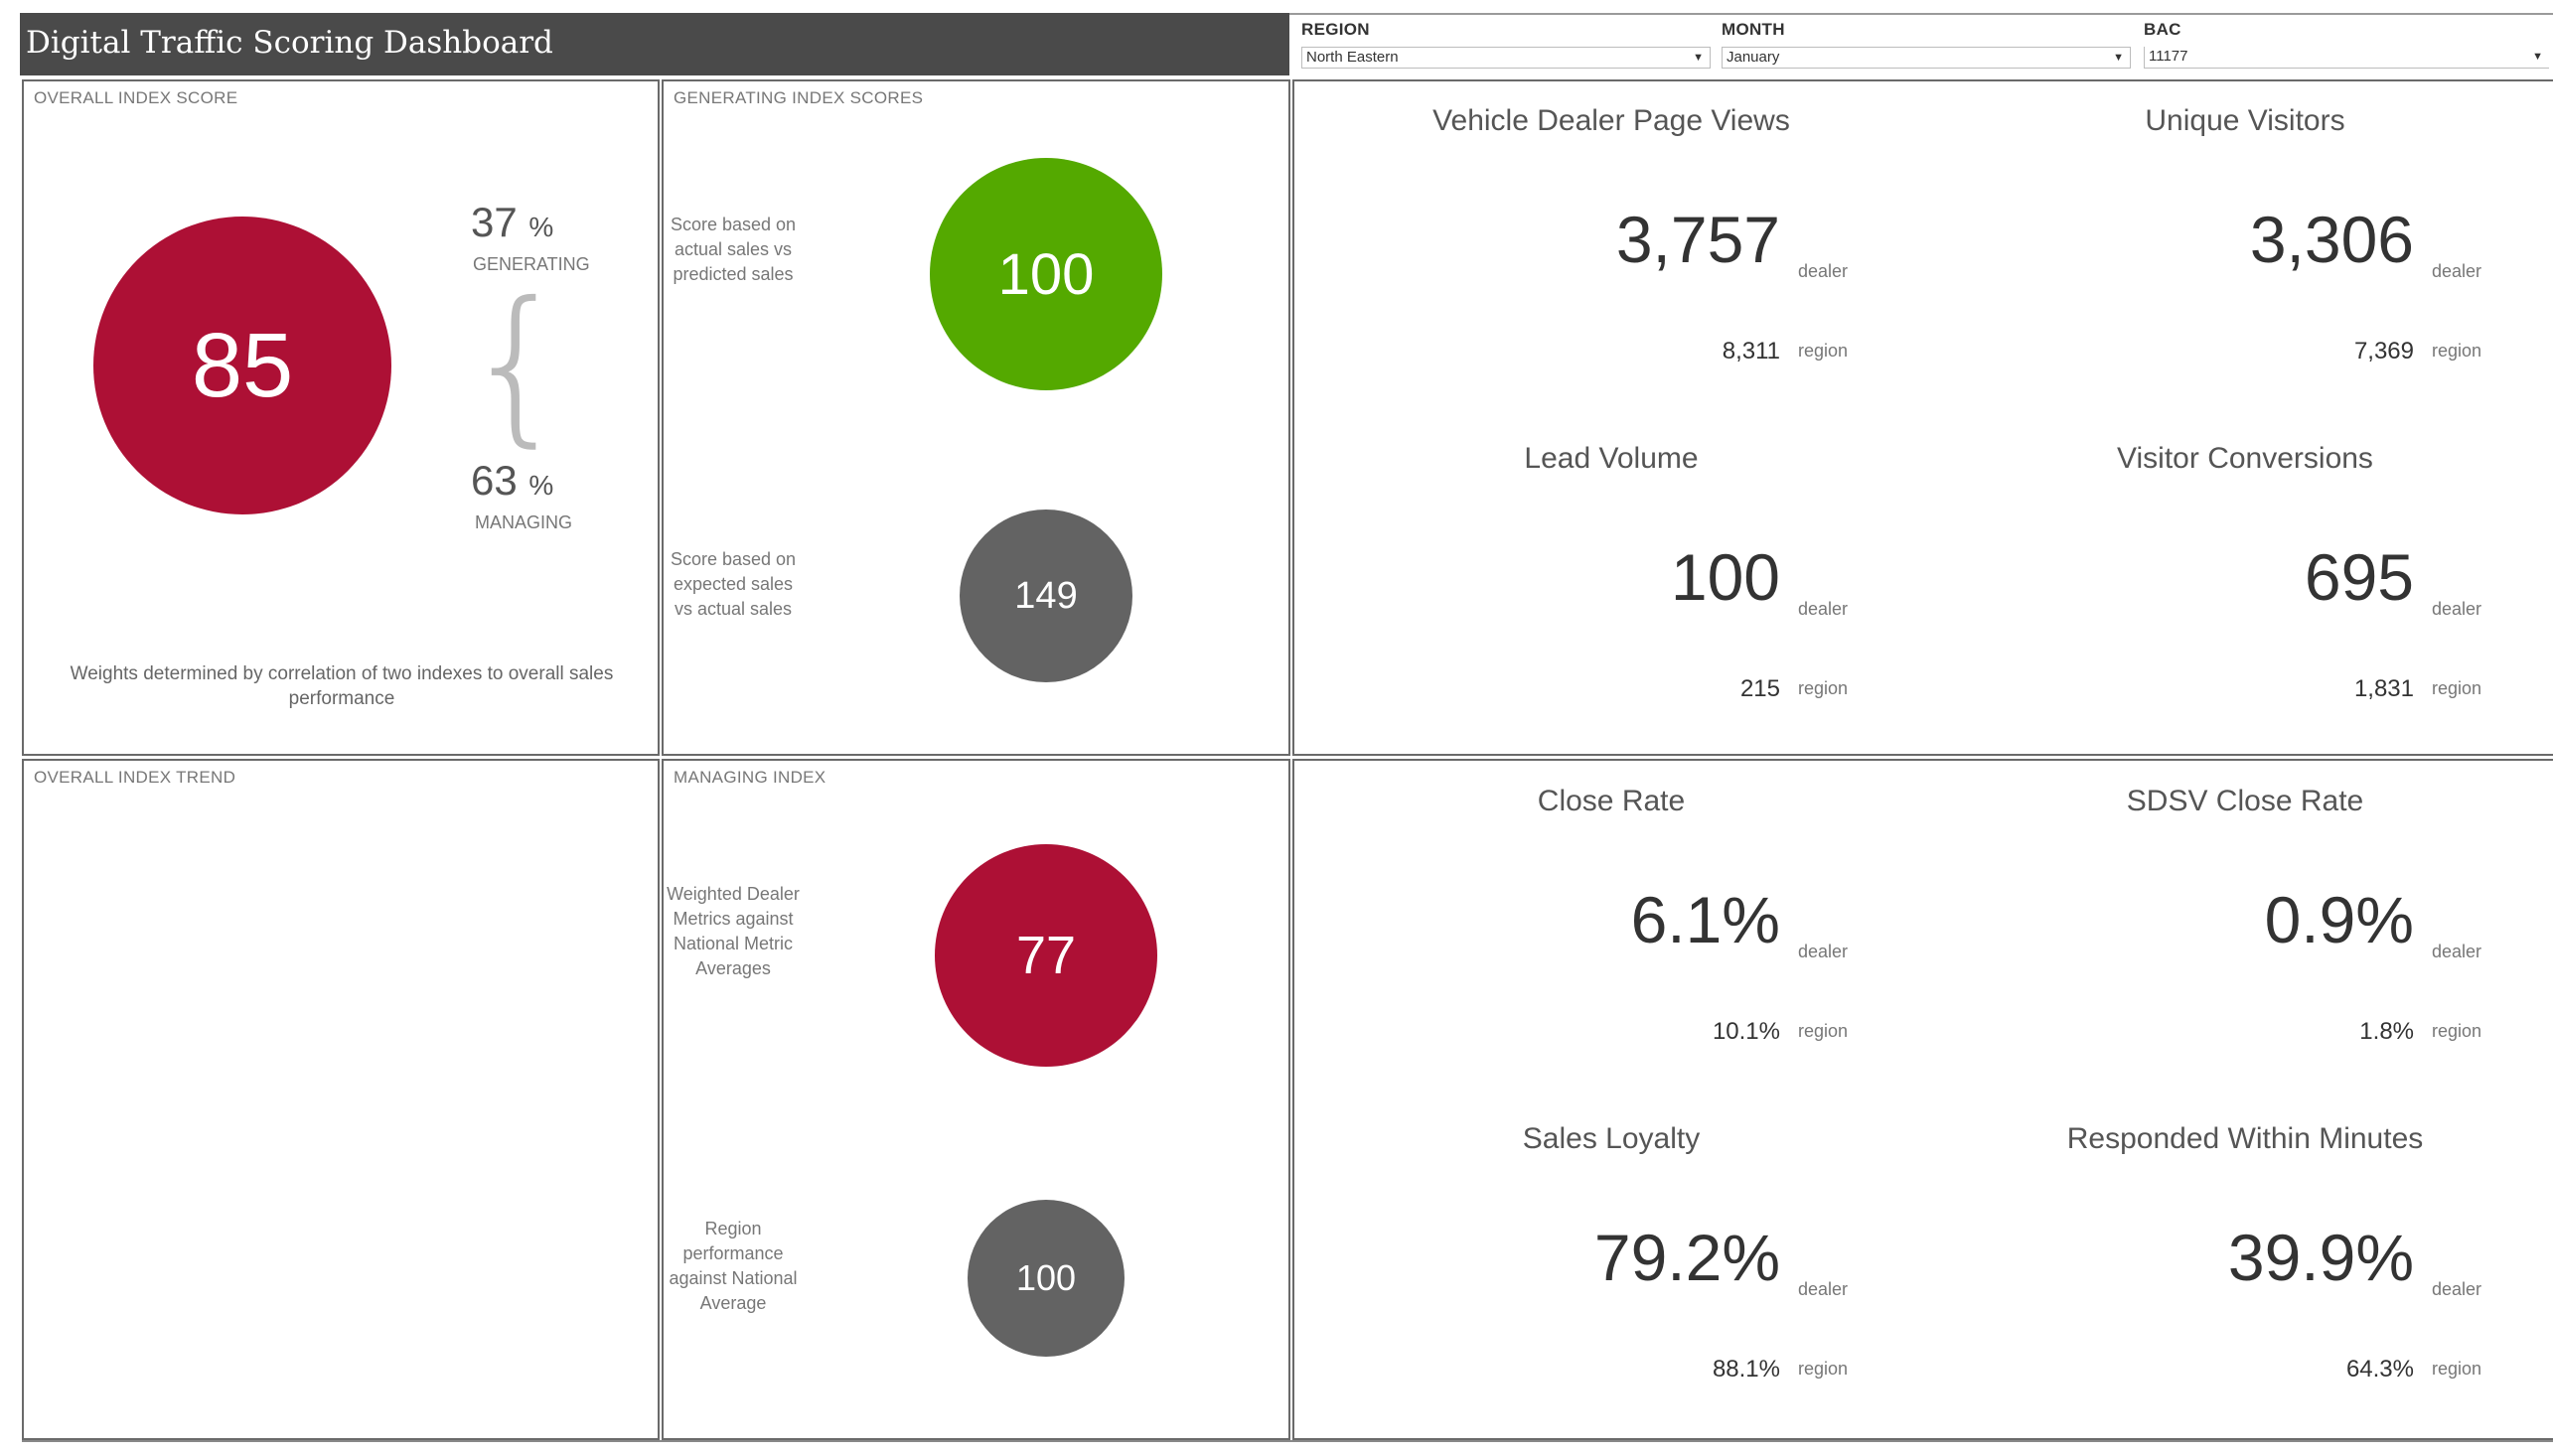 This screenshot has width=2553, height=1456. What do you see at coordinates (289, 43) in the screenshot?
I see `dashboard-title: Digital Traffic Scoring Dashboard` at bounding box center [289, 43].